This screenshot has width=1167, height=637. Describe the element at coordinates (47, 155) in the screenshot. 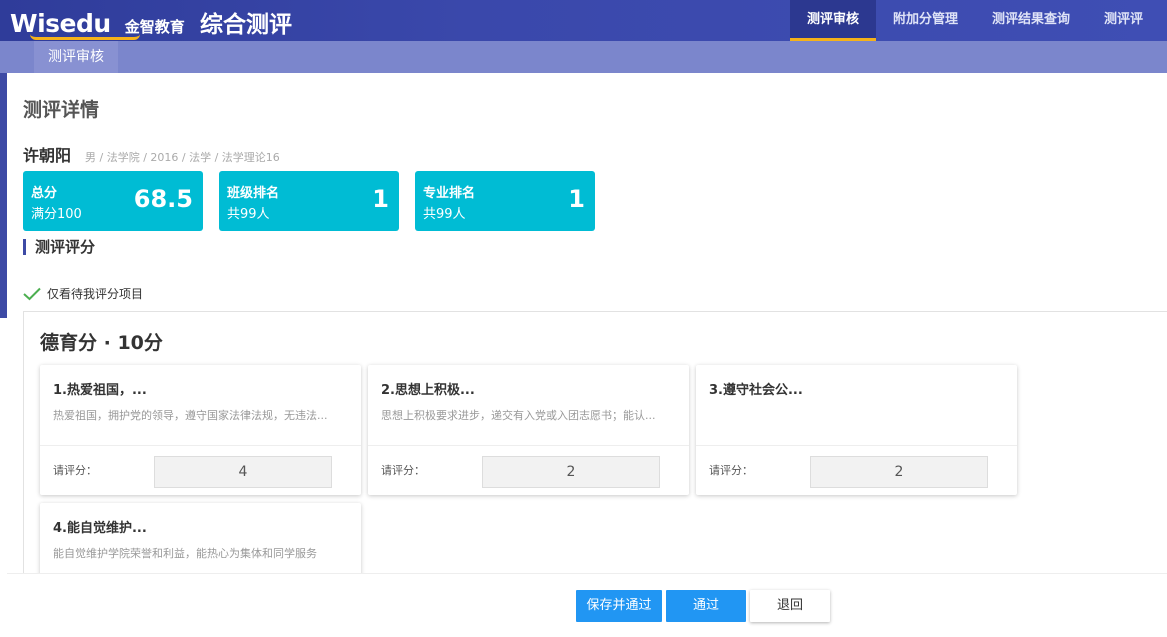

I see `student-name: 许朝阳` at that location.